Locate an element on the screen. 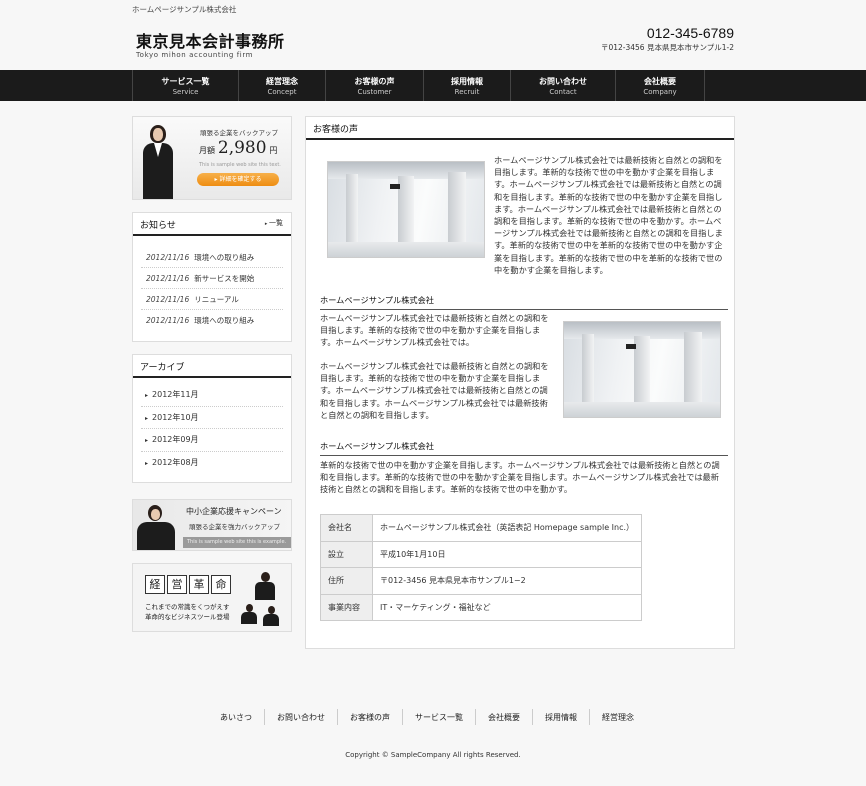 The image size is (866, 786). nav-sublabel: Service is located at coordinates (185, 92).